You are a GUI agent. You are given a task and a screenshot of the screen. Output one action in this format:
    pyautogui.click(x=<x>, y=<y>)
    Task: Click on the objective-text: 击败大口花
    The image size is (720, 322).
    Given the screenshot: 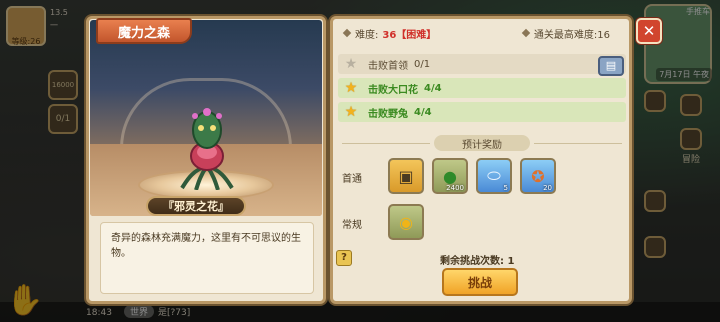 What is the action you would take?
    pyautogui.click(x=393, y=90)
    